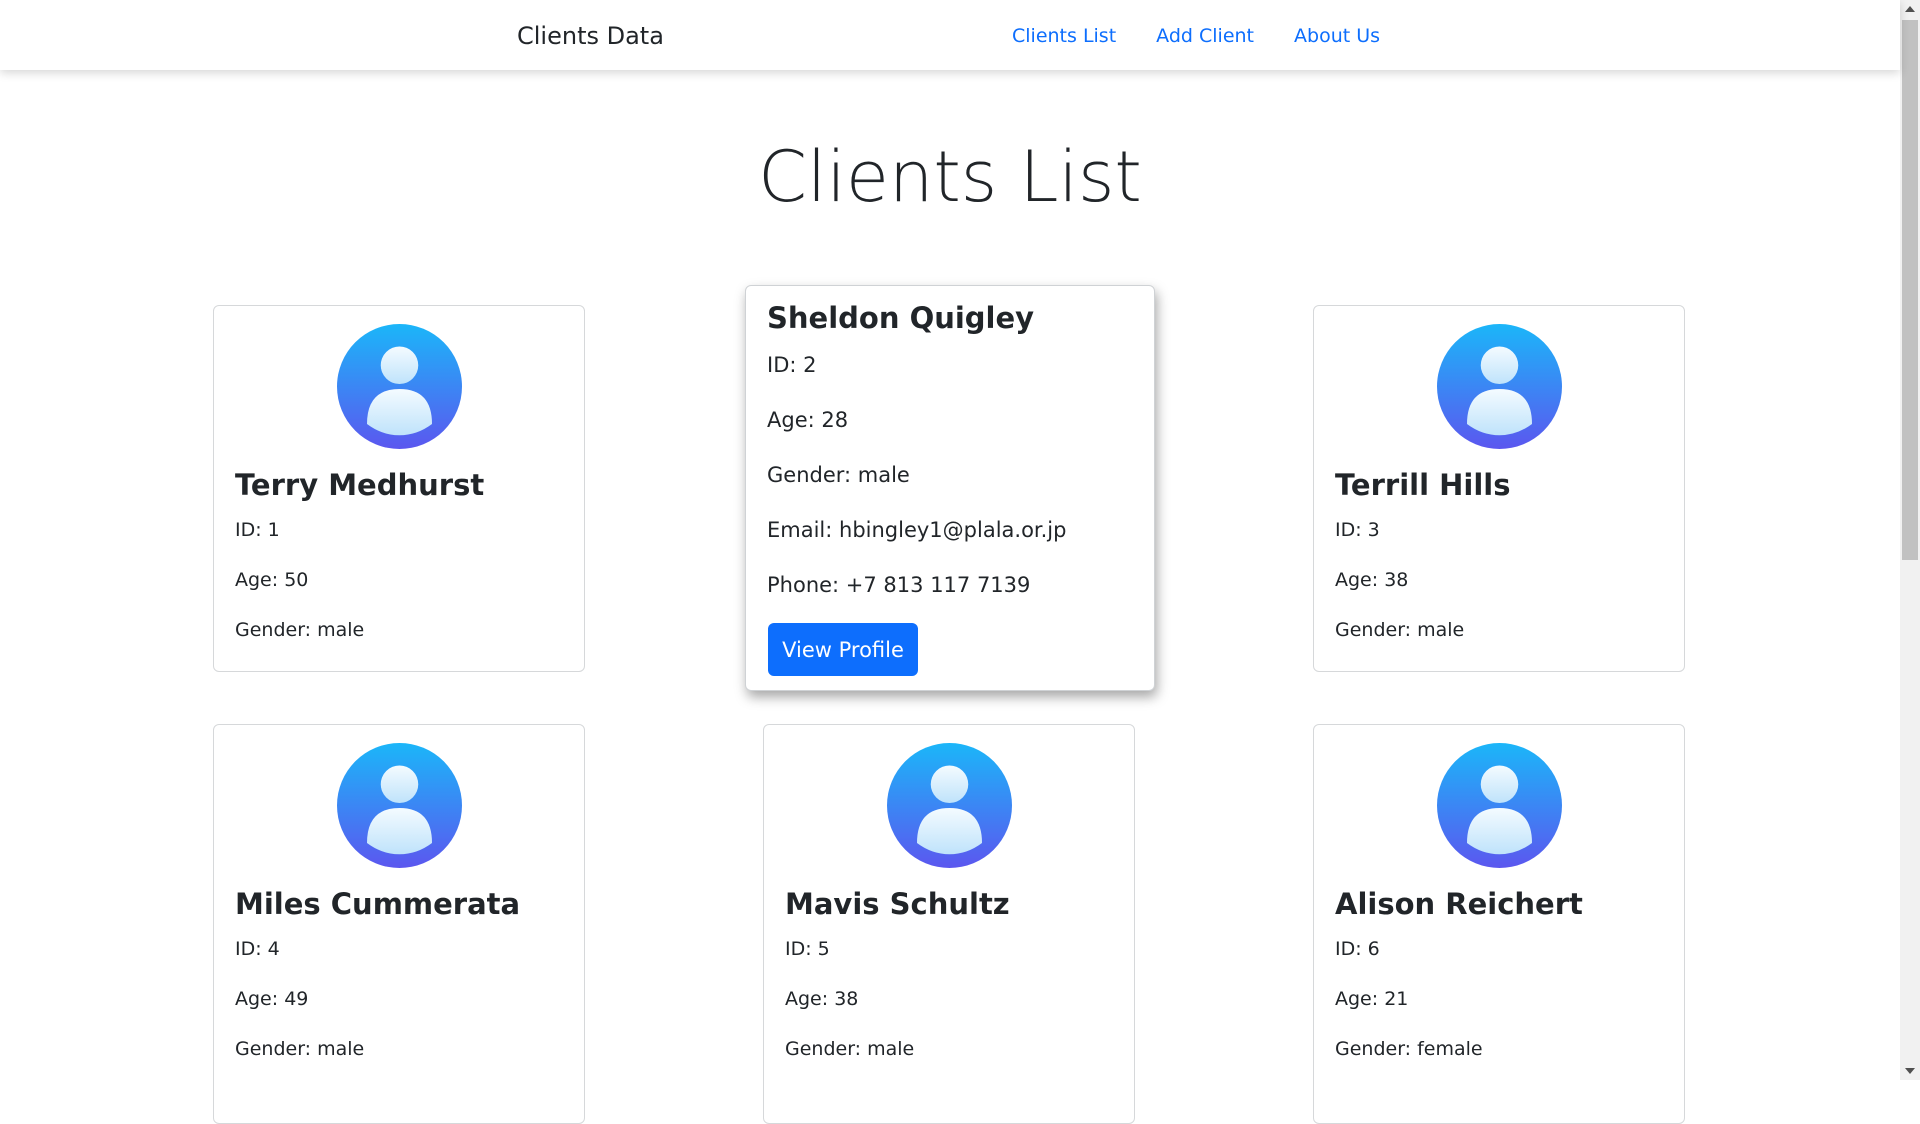  What do you see at coordinates (1910, 1071) in the screenshot?
I see `scroll-down-icon` at bounding box center [1910, 1071].